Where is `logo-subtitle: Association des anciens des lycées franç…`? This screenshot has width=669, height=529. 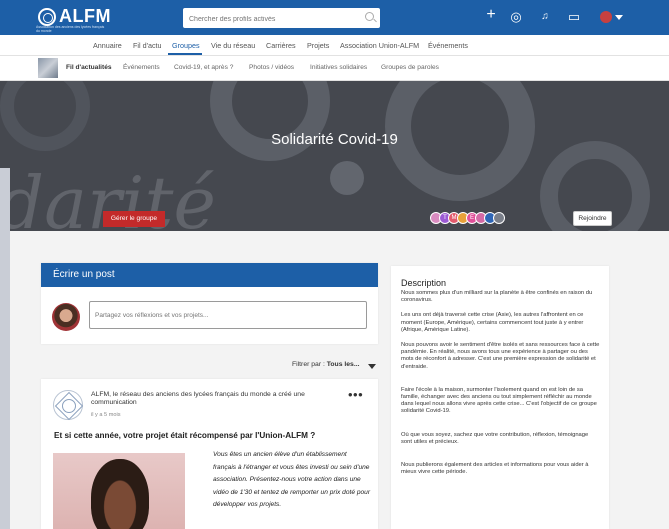 logo-subtitle: Association des anciens des lycées franç… is located at coordinates (70, 29).